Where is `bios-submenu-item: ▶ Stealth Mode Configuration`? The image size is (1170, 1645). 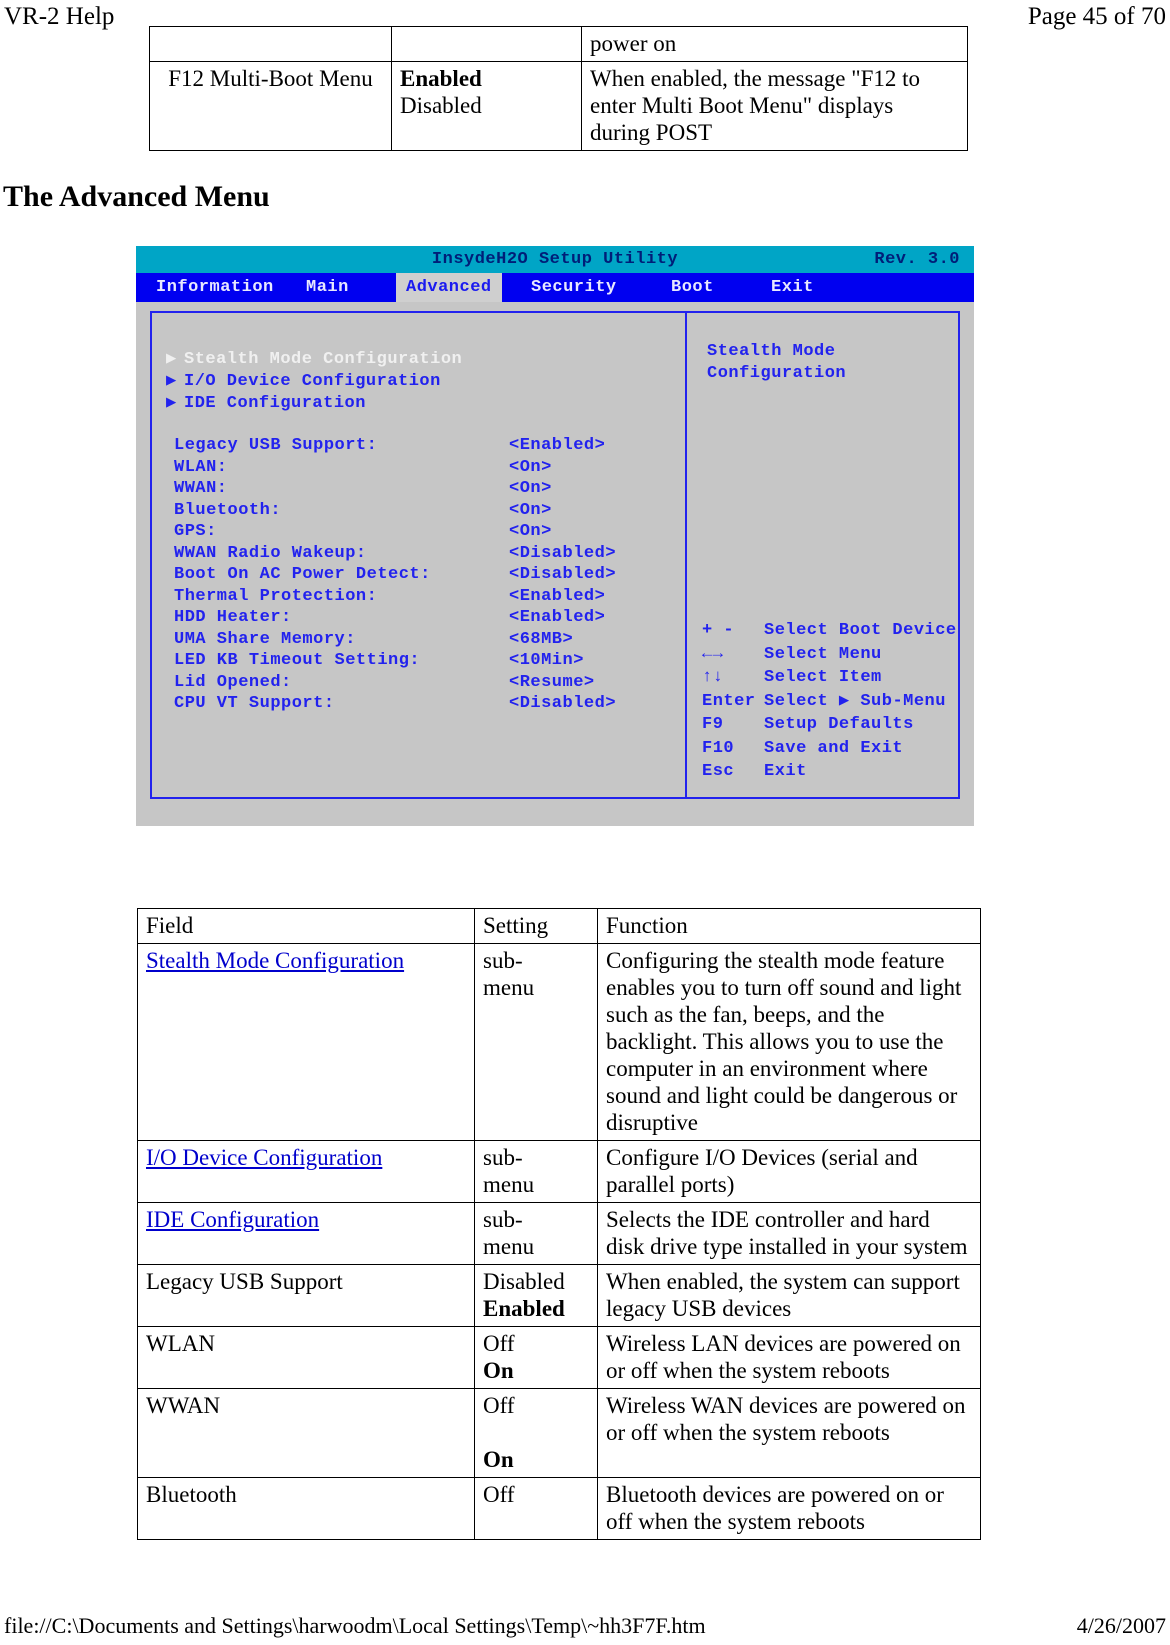 bios-submenu-item: ▶ Stealth Mode Configuration is located at coordinates (416, 360).